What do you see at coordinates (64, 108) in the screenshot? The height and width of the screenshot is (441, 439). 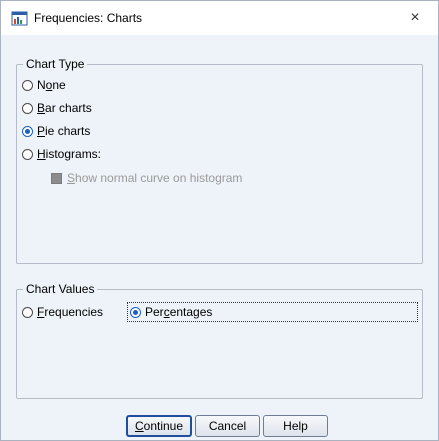 I see `bar-charts-label: Bar charts` at bounding box center [64, 108].